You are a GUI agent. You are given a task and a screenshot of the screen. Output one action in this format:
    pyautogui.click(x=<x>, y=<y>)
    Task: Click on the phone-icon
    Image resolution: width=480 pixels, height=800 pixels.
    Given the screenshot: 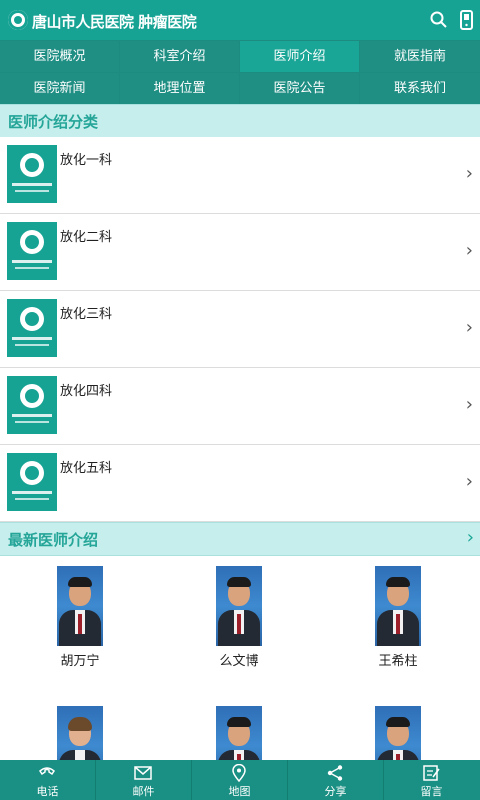 What is the action you would take?
    pyautogui.click(x=47, y=771)
    